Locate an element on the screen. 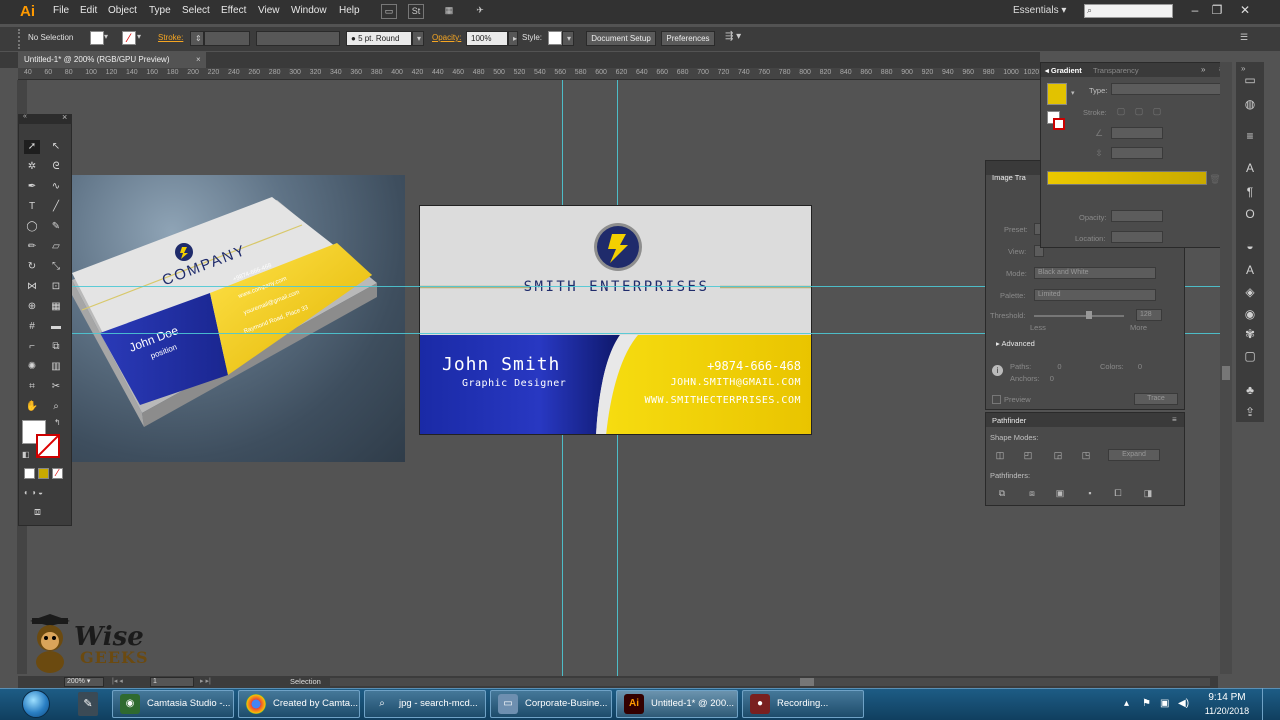 The width and height of the screenshot is (1280, 720). slice-tool-icon: ✂ is located at coordinates (56, 387).